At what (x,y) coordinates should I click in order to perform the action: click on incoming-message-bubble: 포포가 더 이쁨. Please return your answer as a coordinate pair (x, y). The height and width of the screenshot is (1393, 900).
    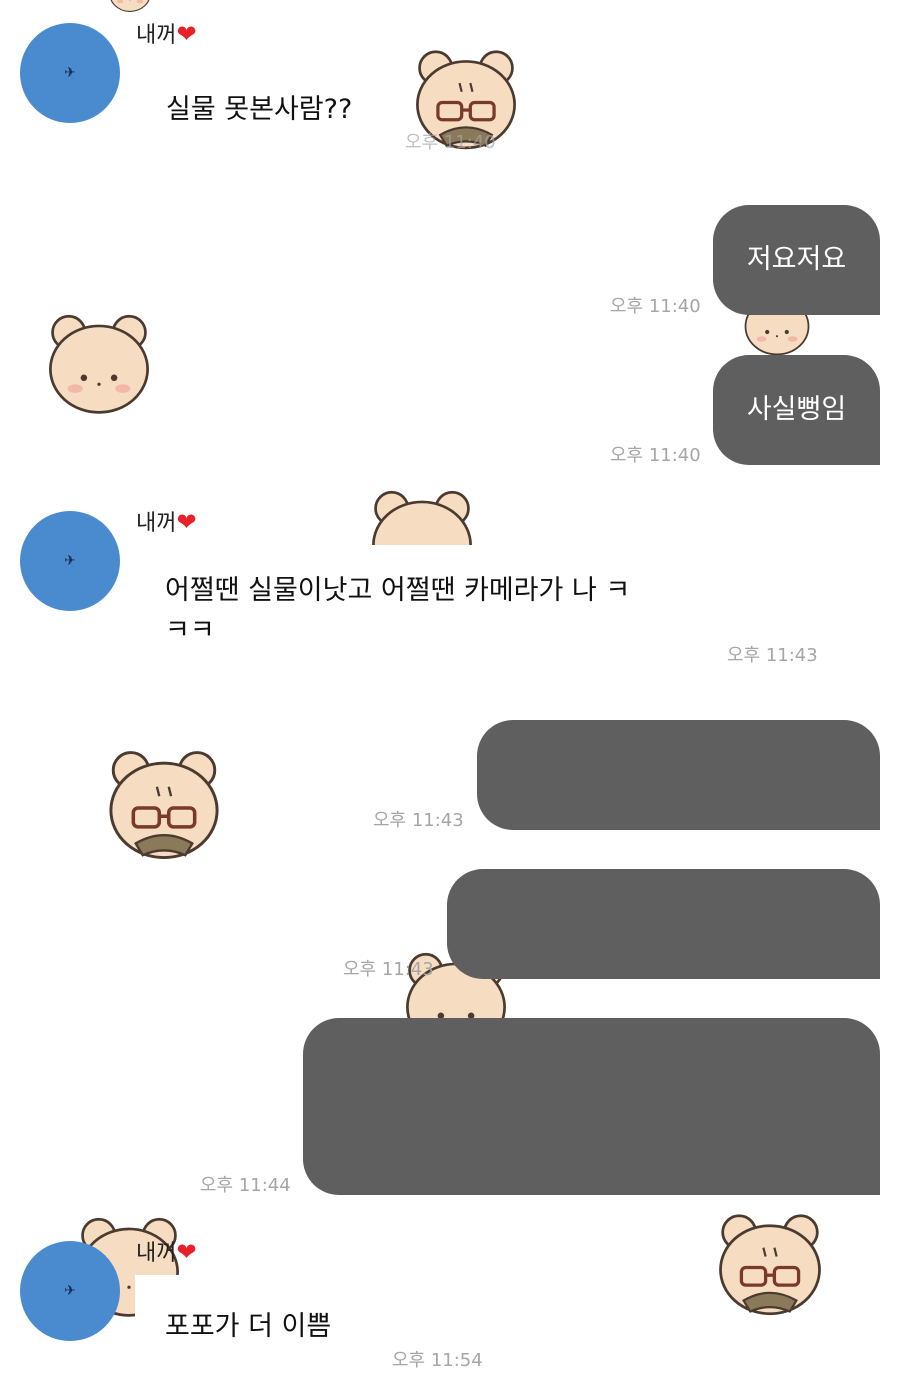
    Looking at the image, I should click on (257, 1330).